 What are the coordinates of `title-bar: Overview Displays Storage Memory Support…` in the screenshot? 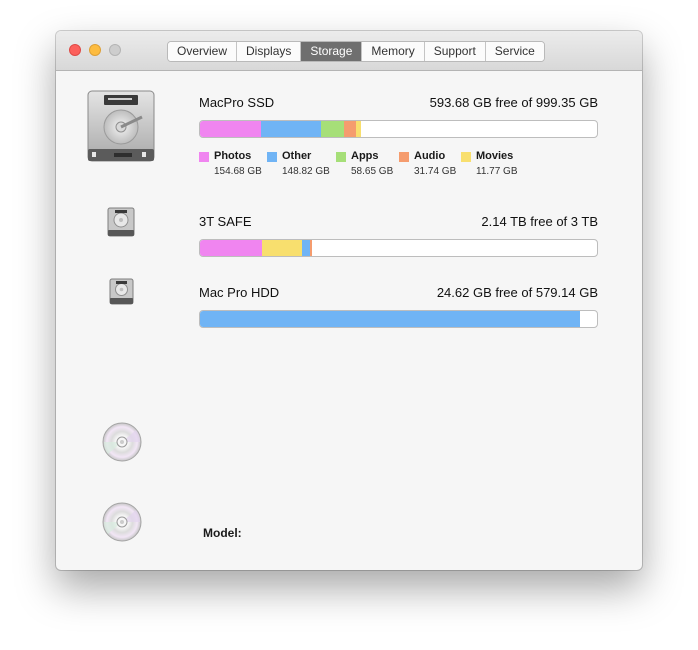 It's located at (349, 51).